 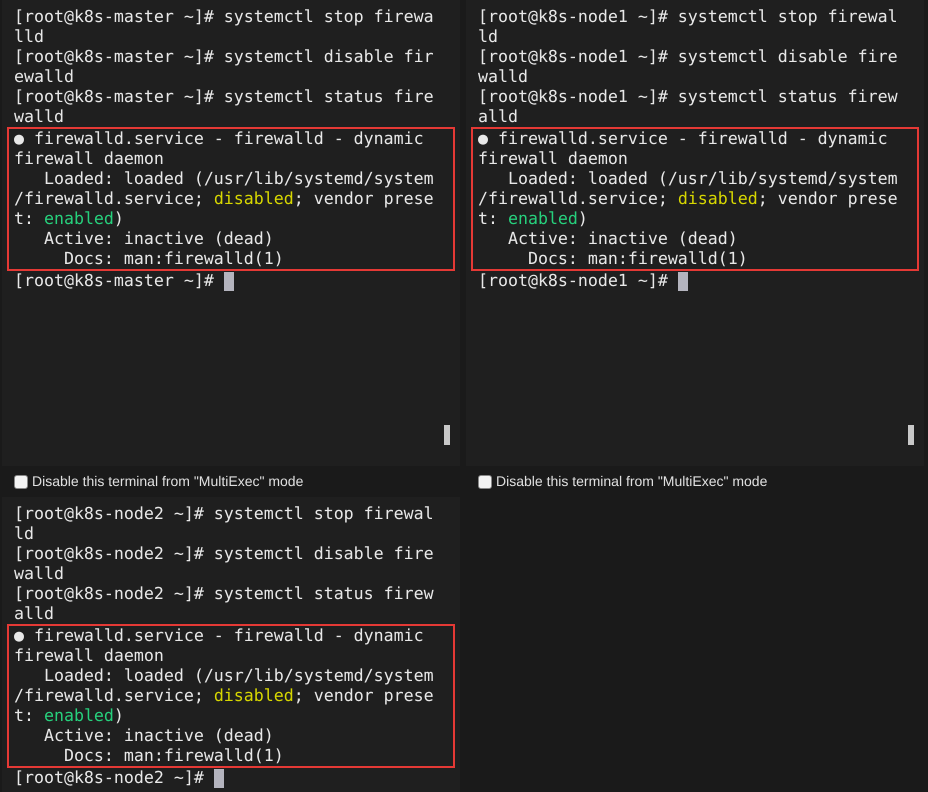 What do you see at coordinates (109, 778) in the screenshot?
I see `shell-prompt: [root@k8s-node2 ~]#` at bounding box center [109, 778].